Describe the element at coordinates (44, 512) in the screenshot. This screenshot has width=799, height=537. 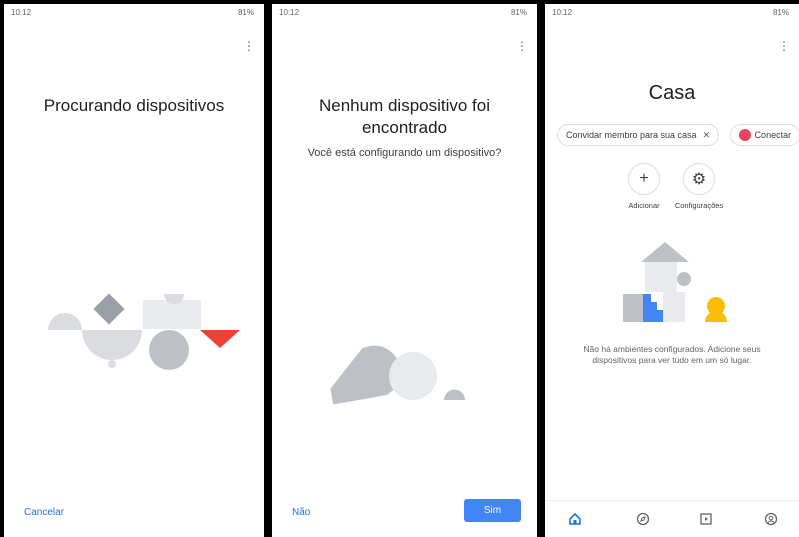
I see `cancel-button: Cancelar` at that location.